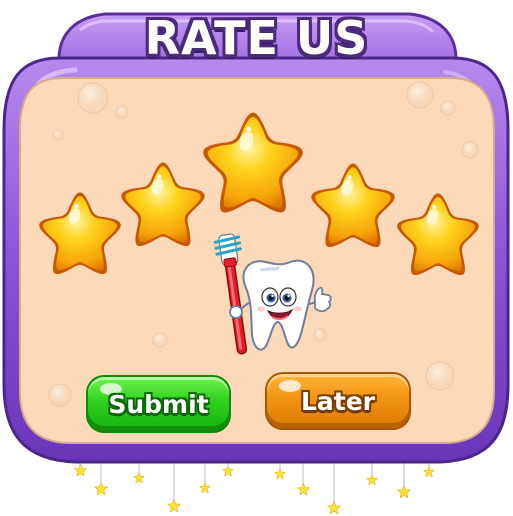 The height and width of the screenshot is (516, 513). I want to click on submit-button-label: Submit, so click(158, 404).